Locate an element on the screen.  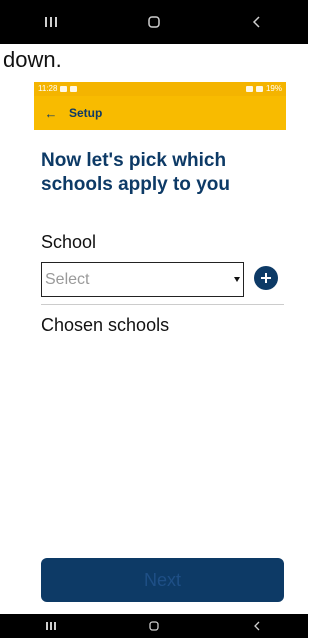
back-button is located at coordinates (257, 22).